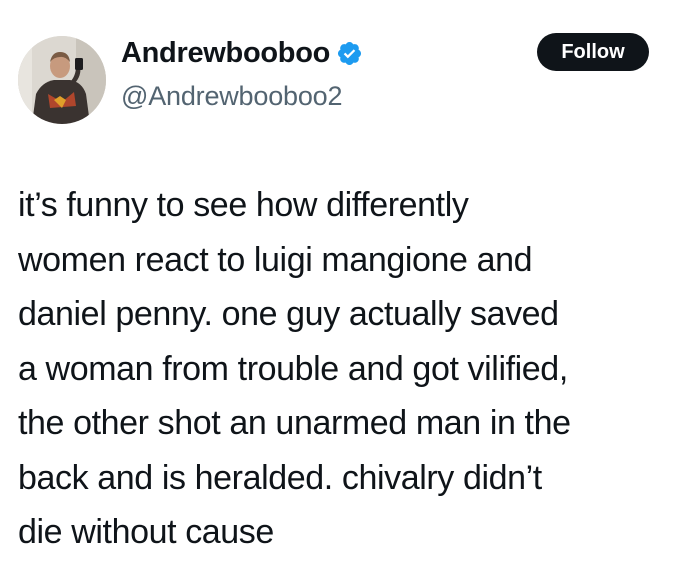  I want to click on profile-photo-icon, so click(62, 80).